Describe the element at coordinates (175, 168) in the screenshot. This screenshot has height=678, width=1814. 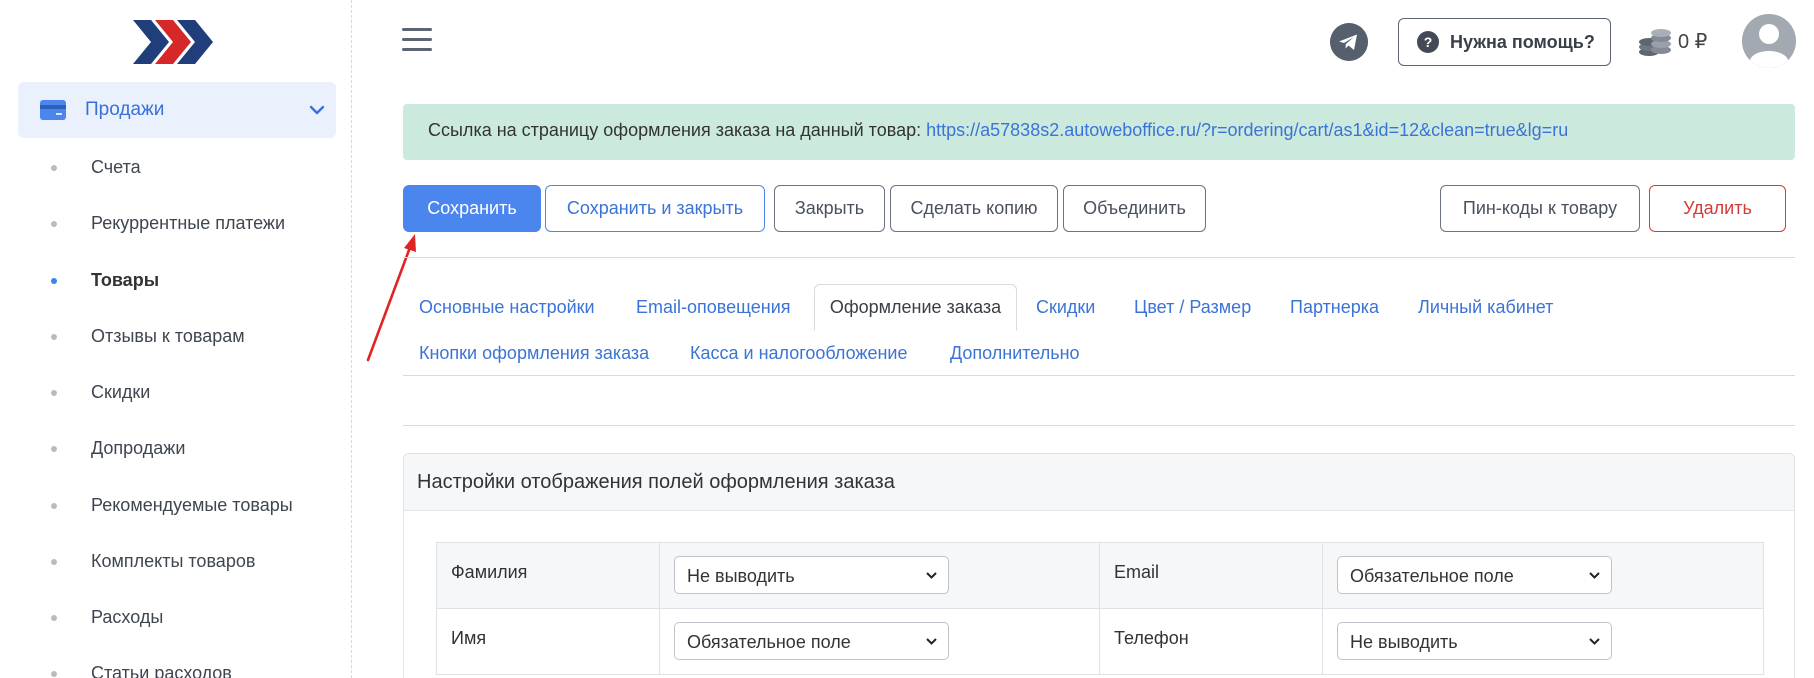
I see `sidebar-item-invoices: Счета` at that location.